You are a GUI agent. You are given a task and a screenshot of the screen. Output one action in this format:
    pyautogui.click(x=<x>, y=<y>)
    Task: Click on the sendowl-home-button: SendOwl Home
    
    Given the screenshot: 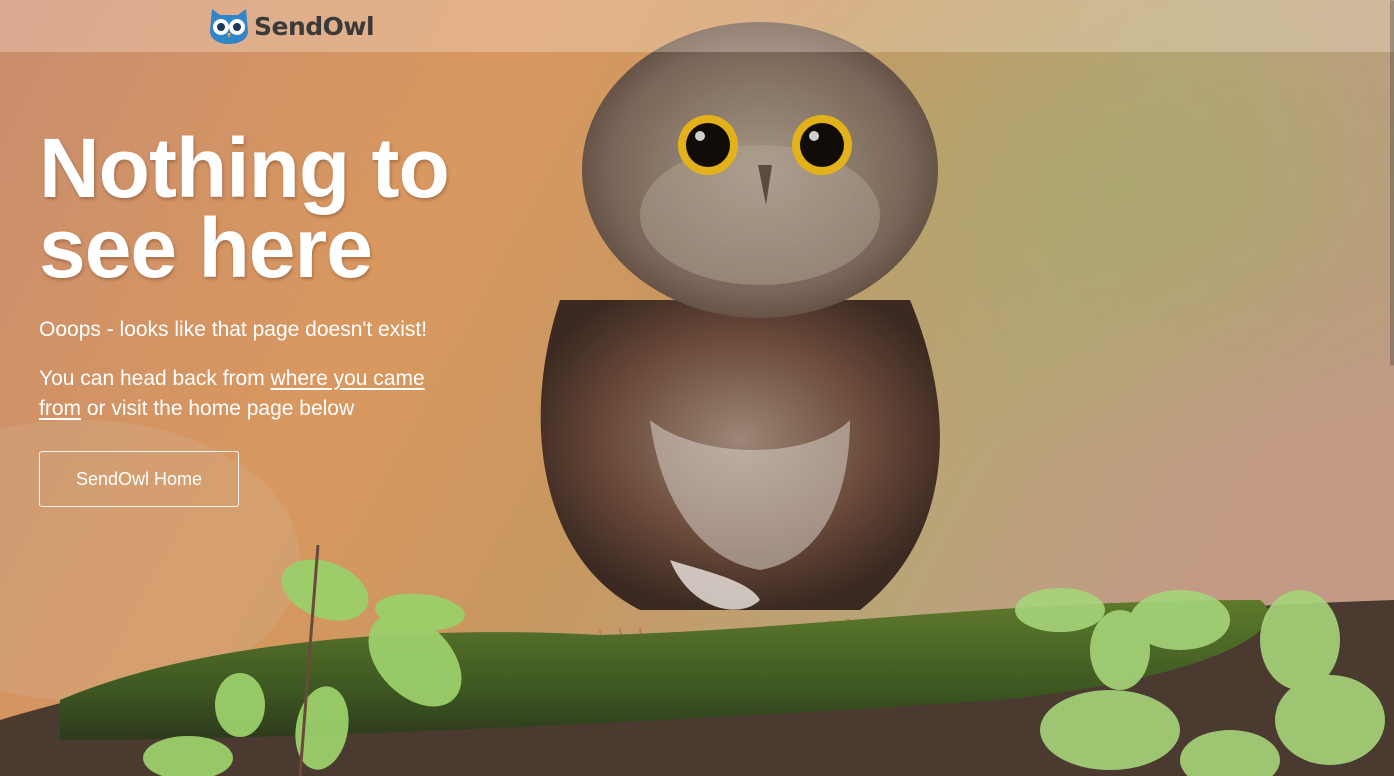 What is the action you would take?
    pyautogui.click(x=139, y=479)
    